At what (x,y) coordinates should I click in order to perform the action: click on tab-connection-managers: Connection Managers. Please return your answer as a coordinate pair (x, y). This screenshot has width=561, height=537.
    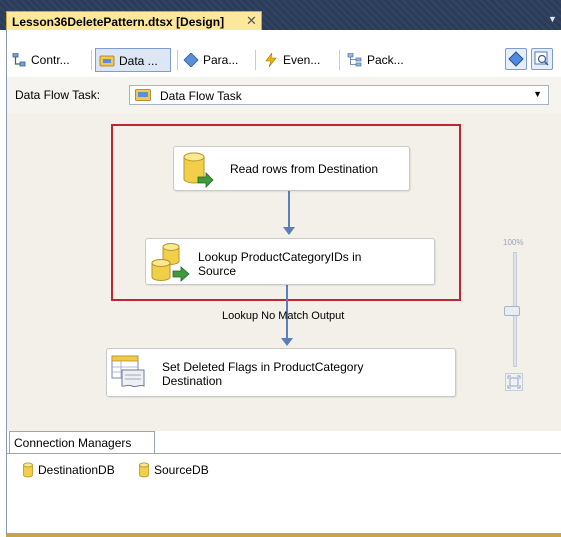
    Looking at the image, I should click on (82, 442).